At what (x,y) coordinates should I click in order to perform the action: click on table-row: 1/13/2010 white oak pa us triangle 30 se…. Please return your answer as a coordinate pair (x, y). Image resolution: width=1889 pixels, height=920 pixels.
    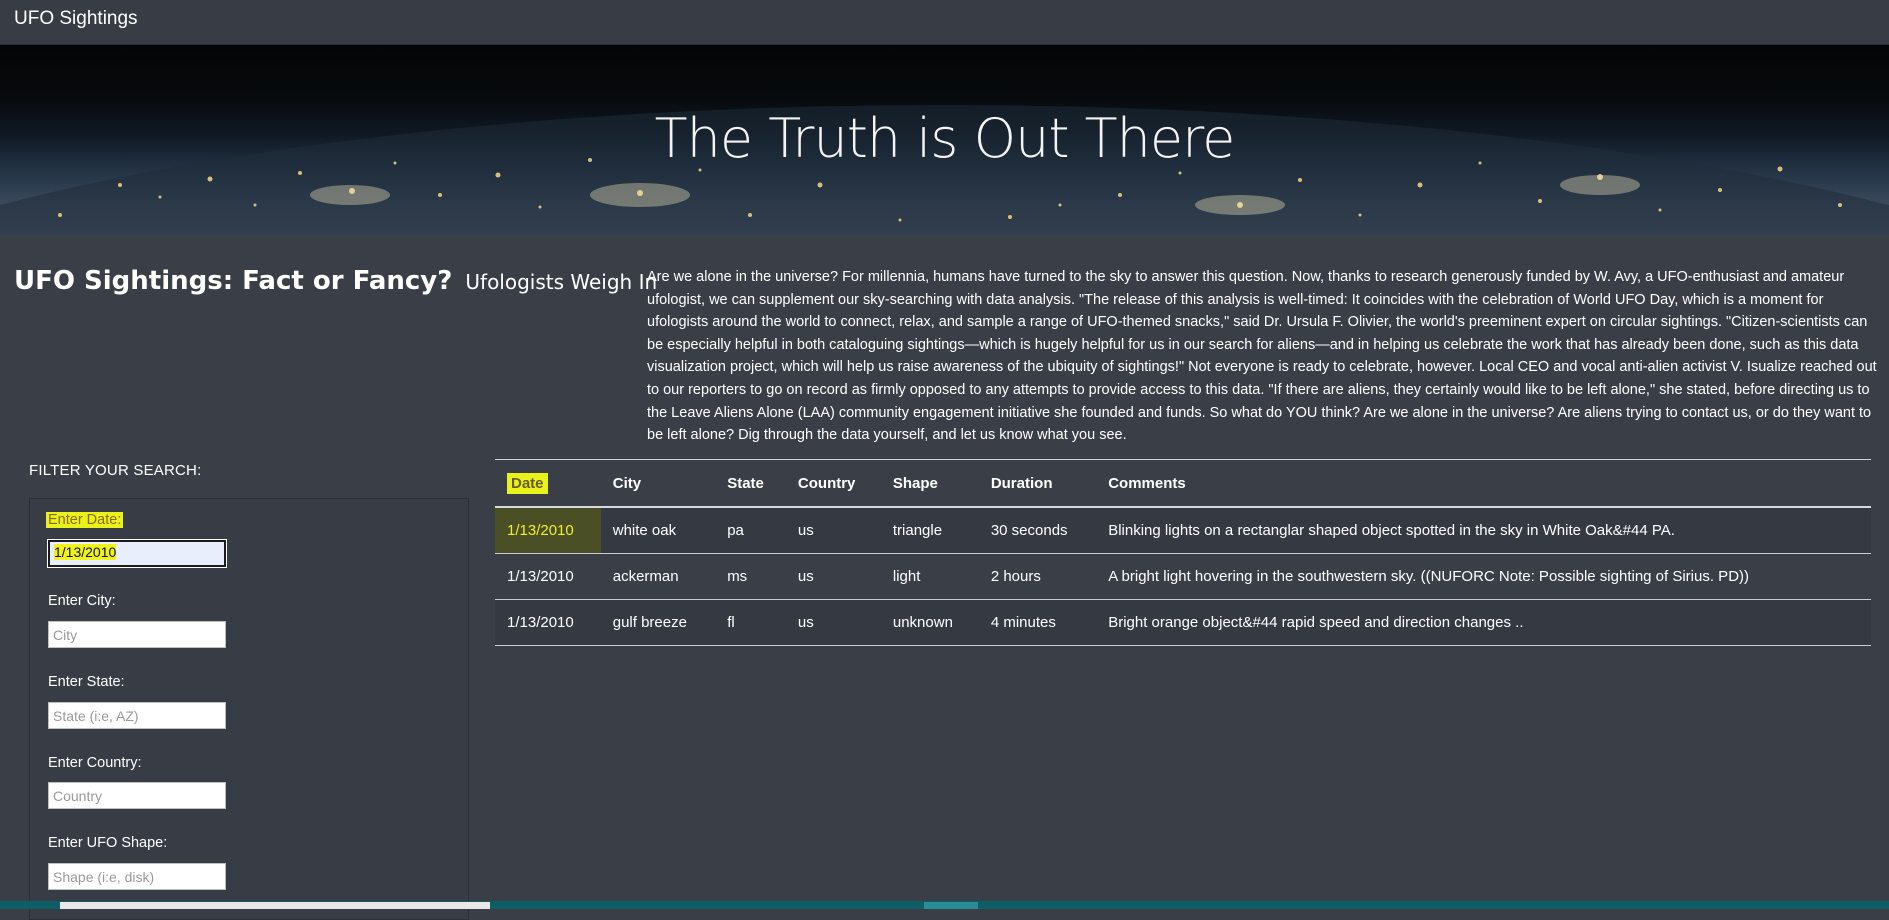
    Looking at the image, I should click on (1183, 530).